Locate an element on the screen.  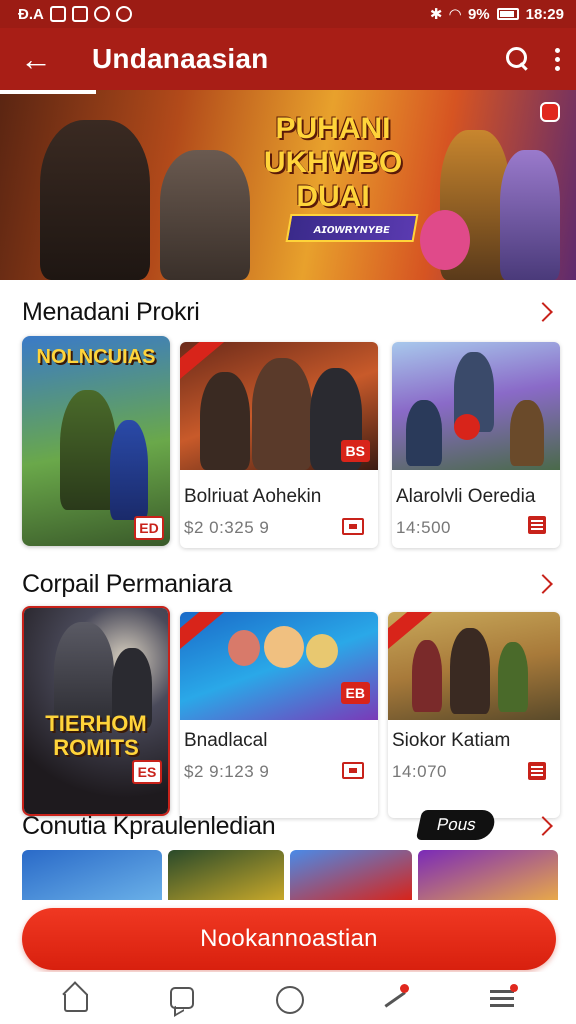
wifi-icon: ◠ is located at coordinates (455, 14).